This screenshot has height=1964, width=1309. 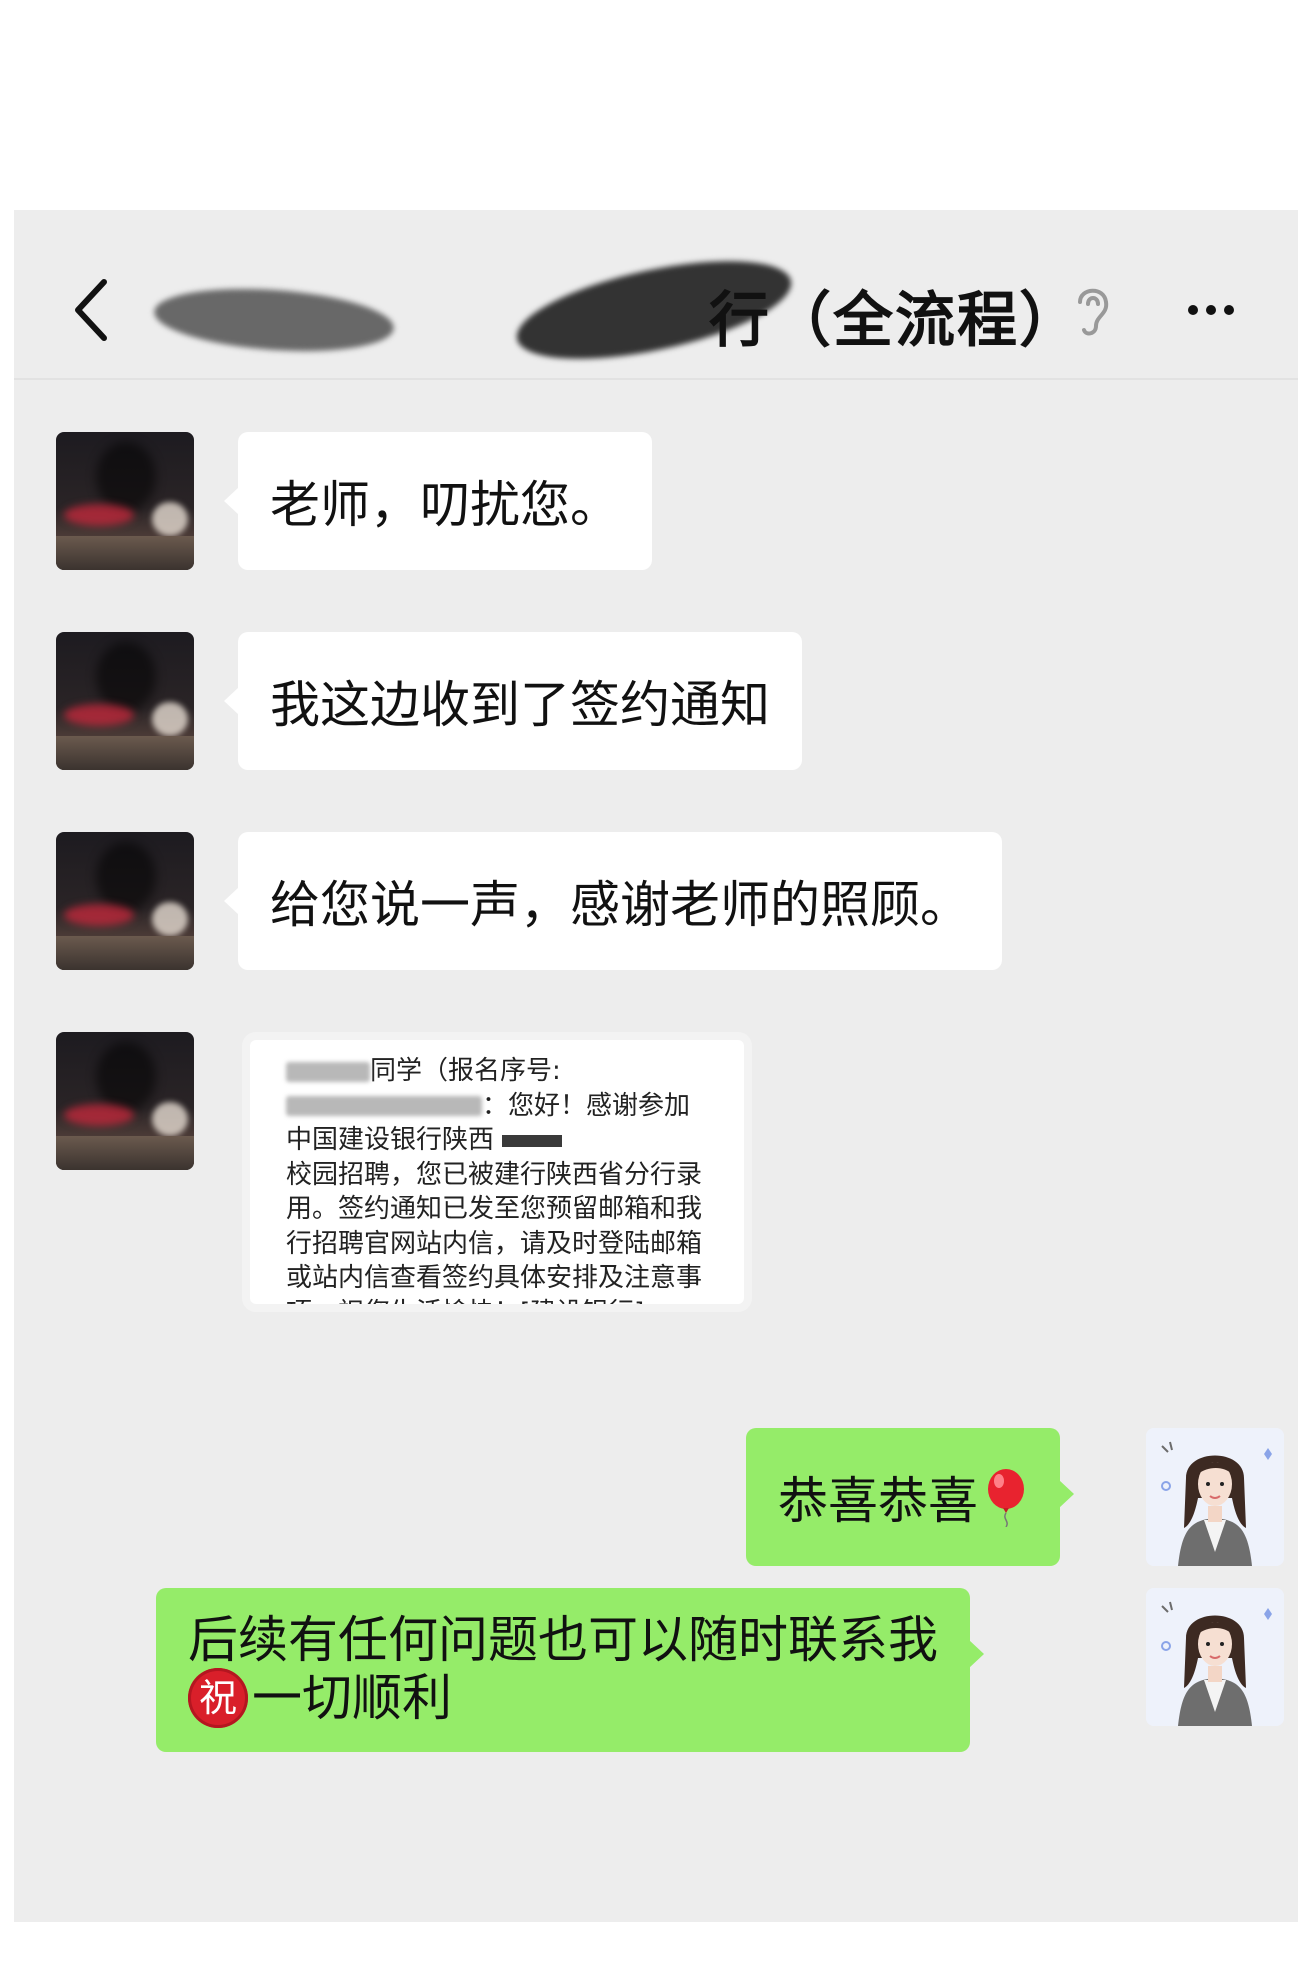 What do you see at coordinates (878, 1501) in the screenshot?
I see `message-text: 恭喜恭喜` at bounding box center [878, 1501].